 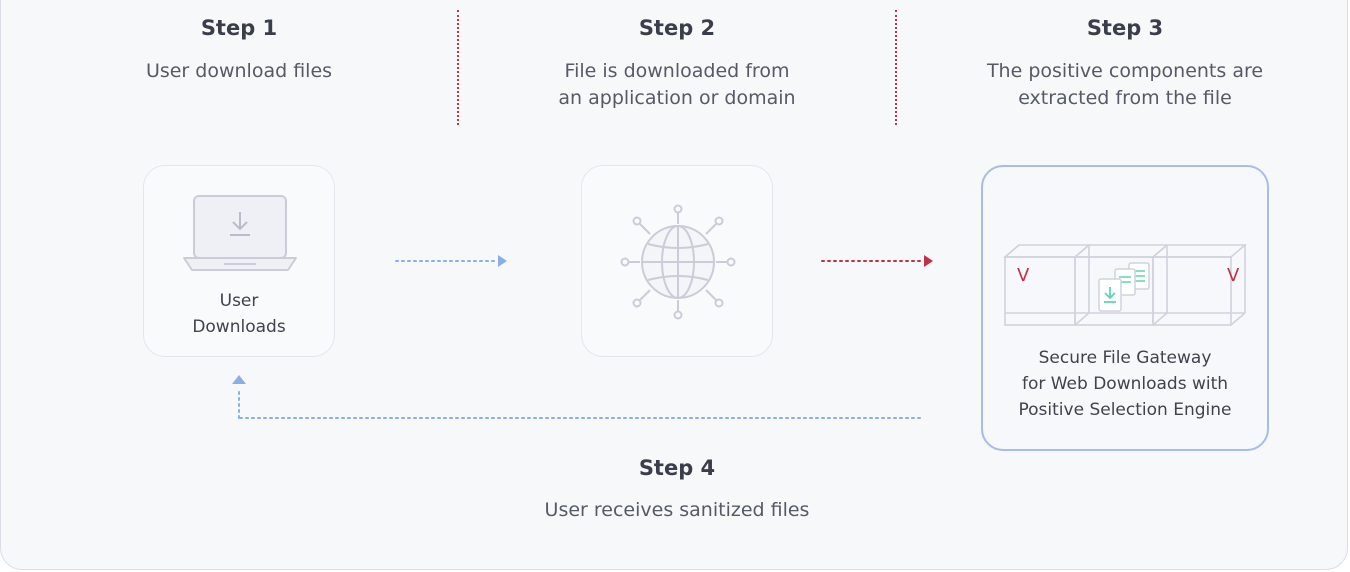 I want to click on arrow-gateway-to-user, so click(x=576, y=397).